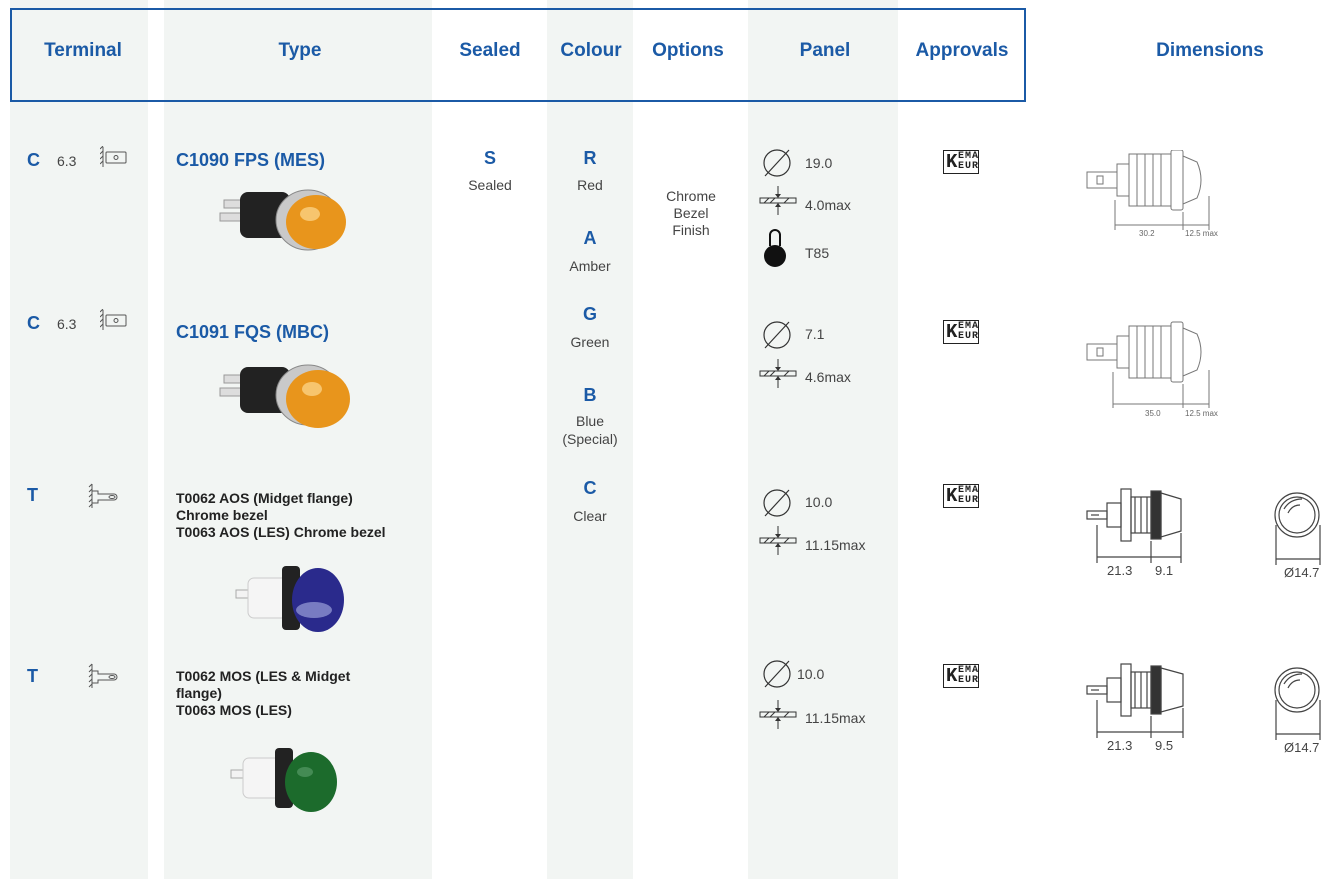  What do you see at coordinates (825, 50) in the screenshot?
I see `header-panel: Panel` at bounding box center [825, 50].